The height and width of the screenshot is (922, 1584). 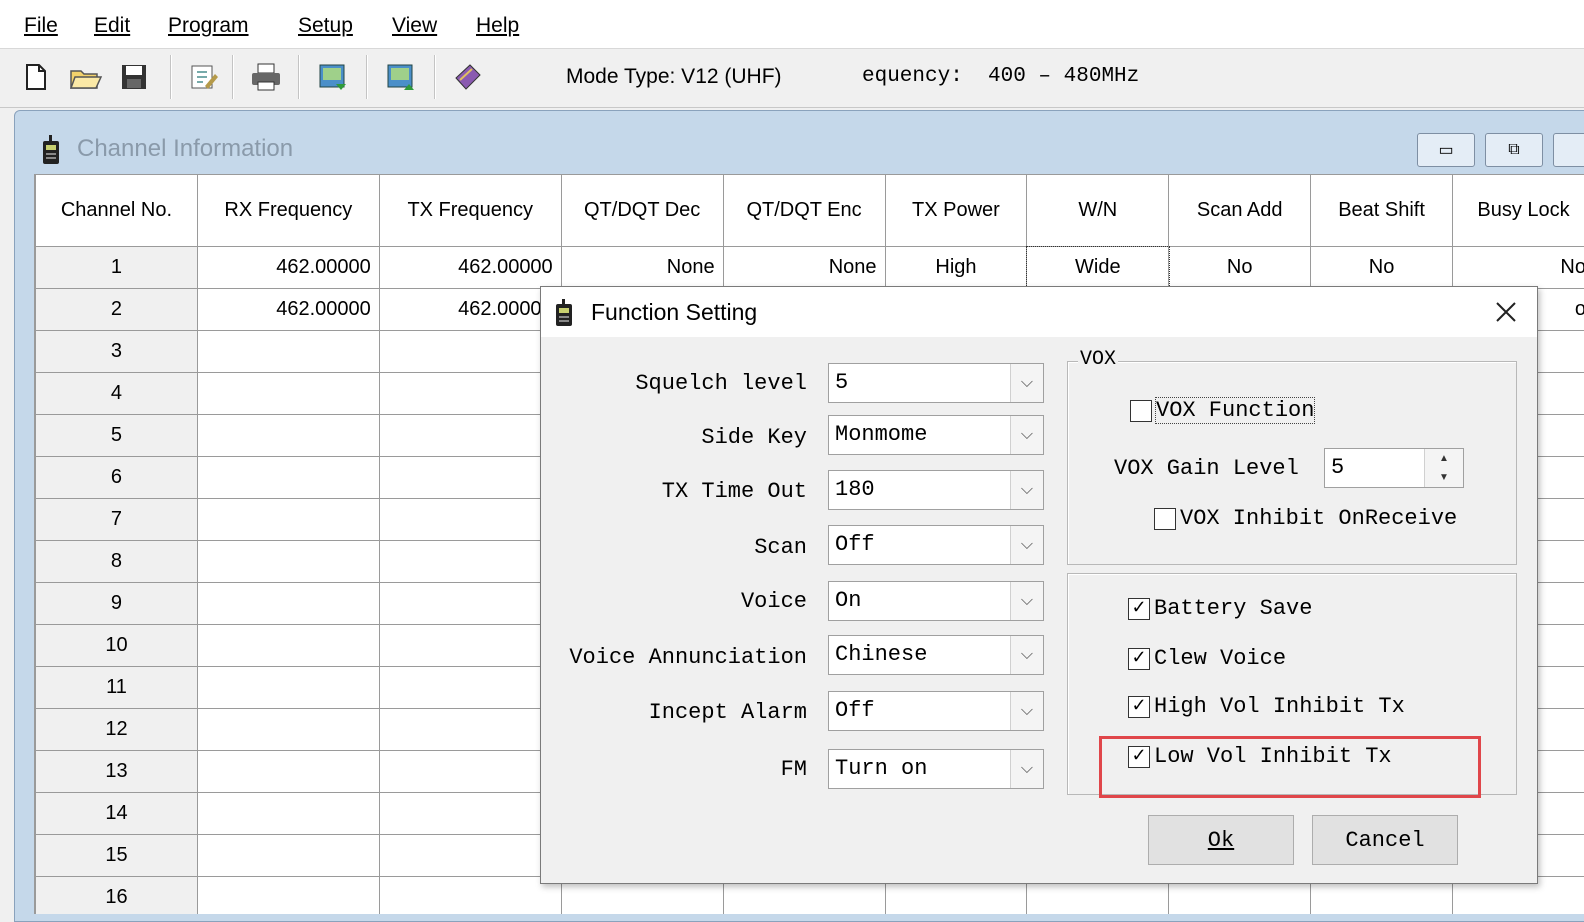 What do you see at coordinates (1098, 268) in the screenshot?
I see `table-cell: Wide` at bounding box center [1098, 268].